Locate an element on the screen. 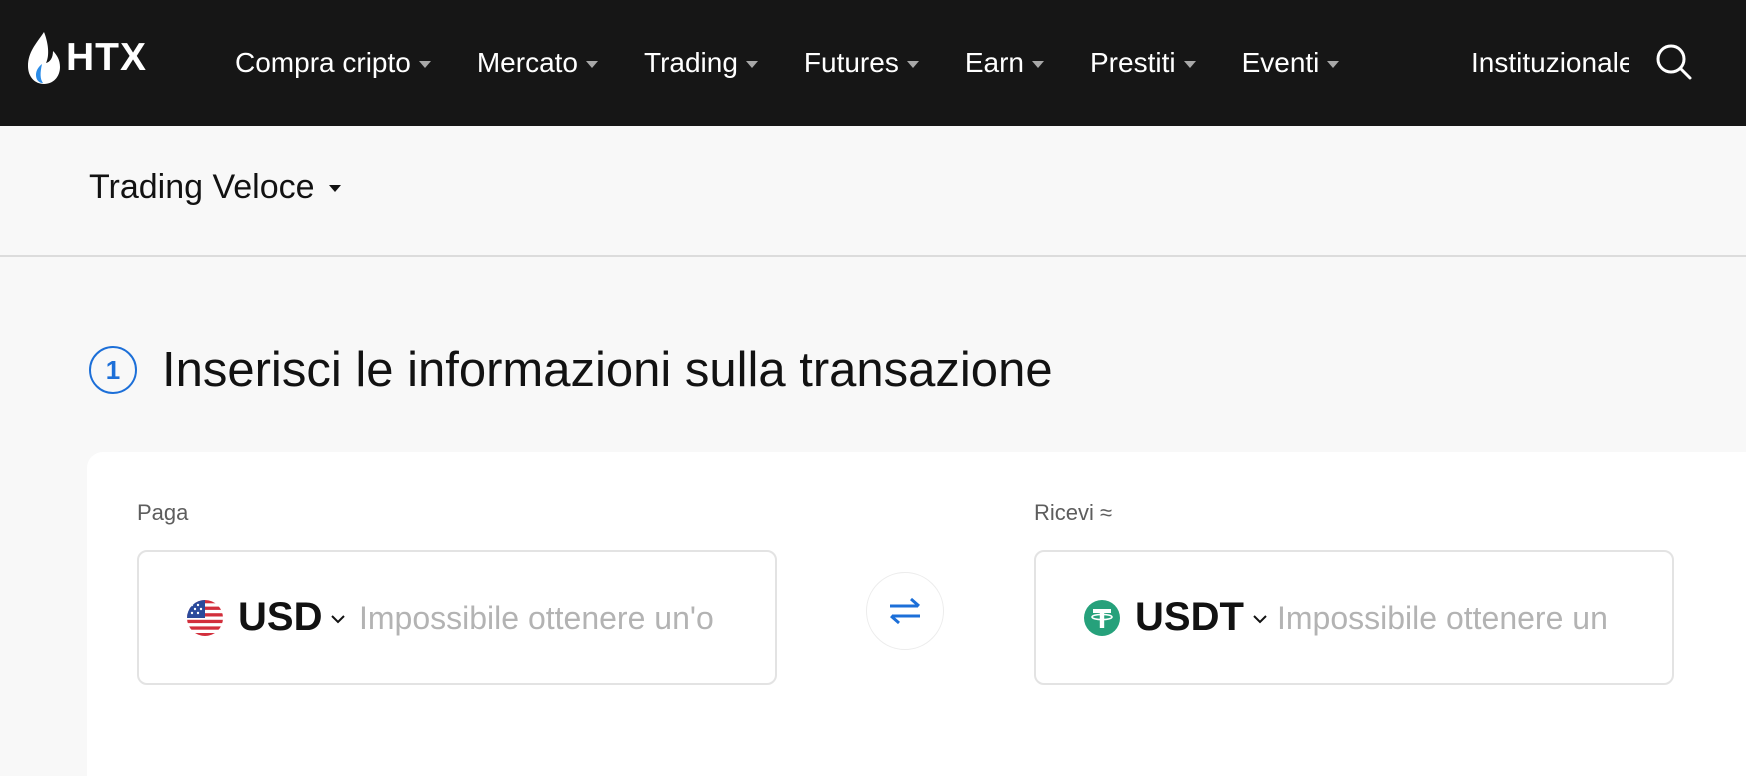 This screenshot has width=1746, height=776. htx-logo: HTX is located at coordinates (86, 58).